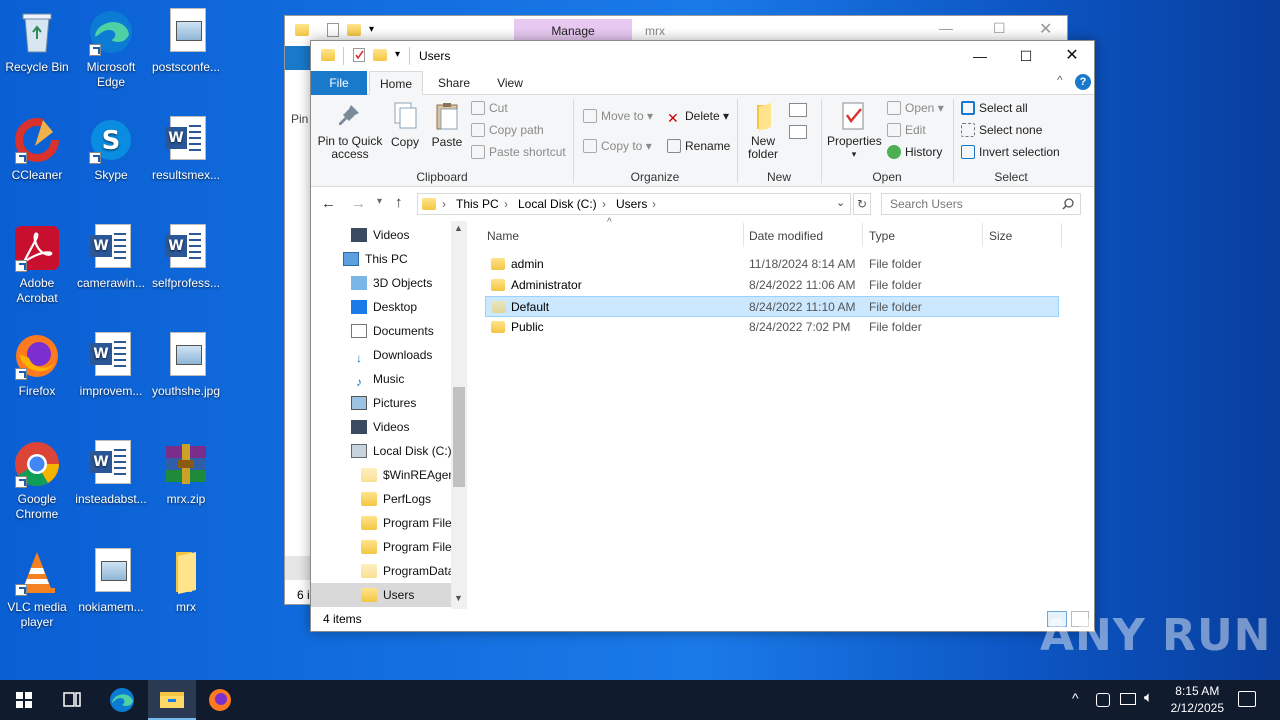 The height and width of the screenshot is (720, 1280). What do you see at coordinates (459, 437) in the screenshot?
I see `scroll-thumb` at bounding box center [459, 437].